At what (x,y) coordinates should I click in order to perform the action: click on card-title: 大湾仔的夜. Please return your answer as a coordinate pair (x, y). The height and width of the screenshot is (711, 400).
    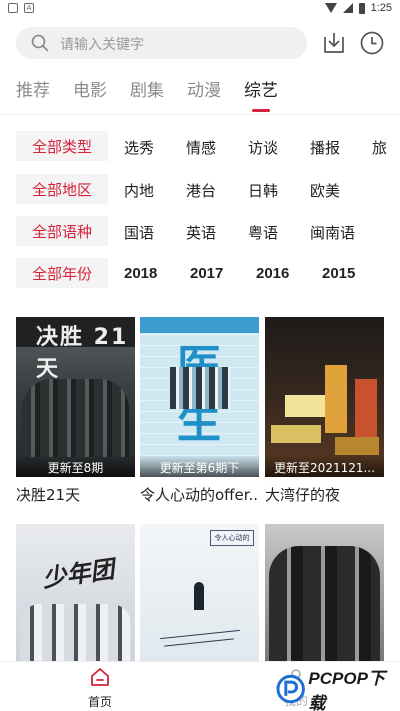
    Looking at the image, I should click on (324, 494).